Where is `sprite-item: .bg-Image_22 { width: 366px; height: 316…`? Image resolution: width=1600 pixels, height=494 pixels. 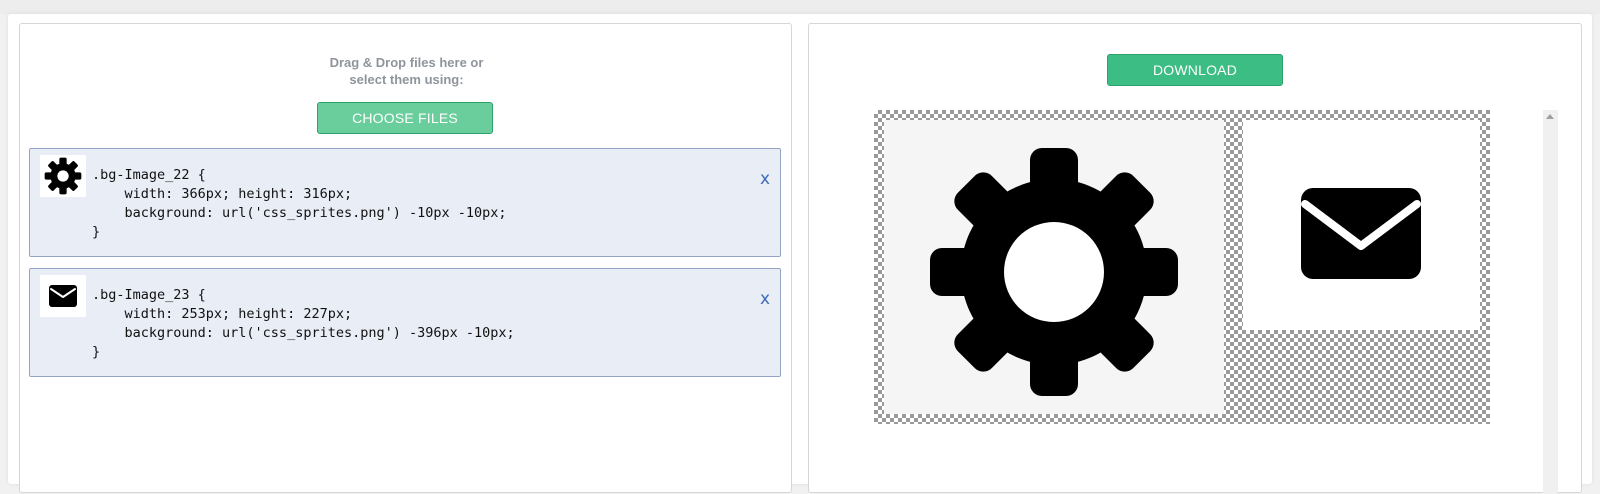 sprite-item: .bg-Image_22 { width: 366px; height: 316… is located at coordinates (405, 202).